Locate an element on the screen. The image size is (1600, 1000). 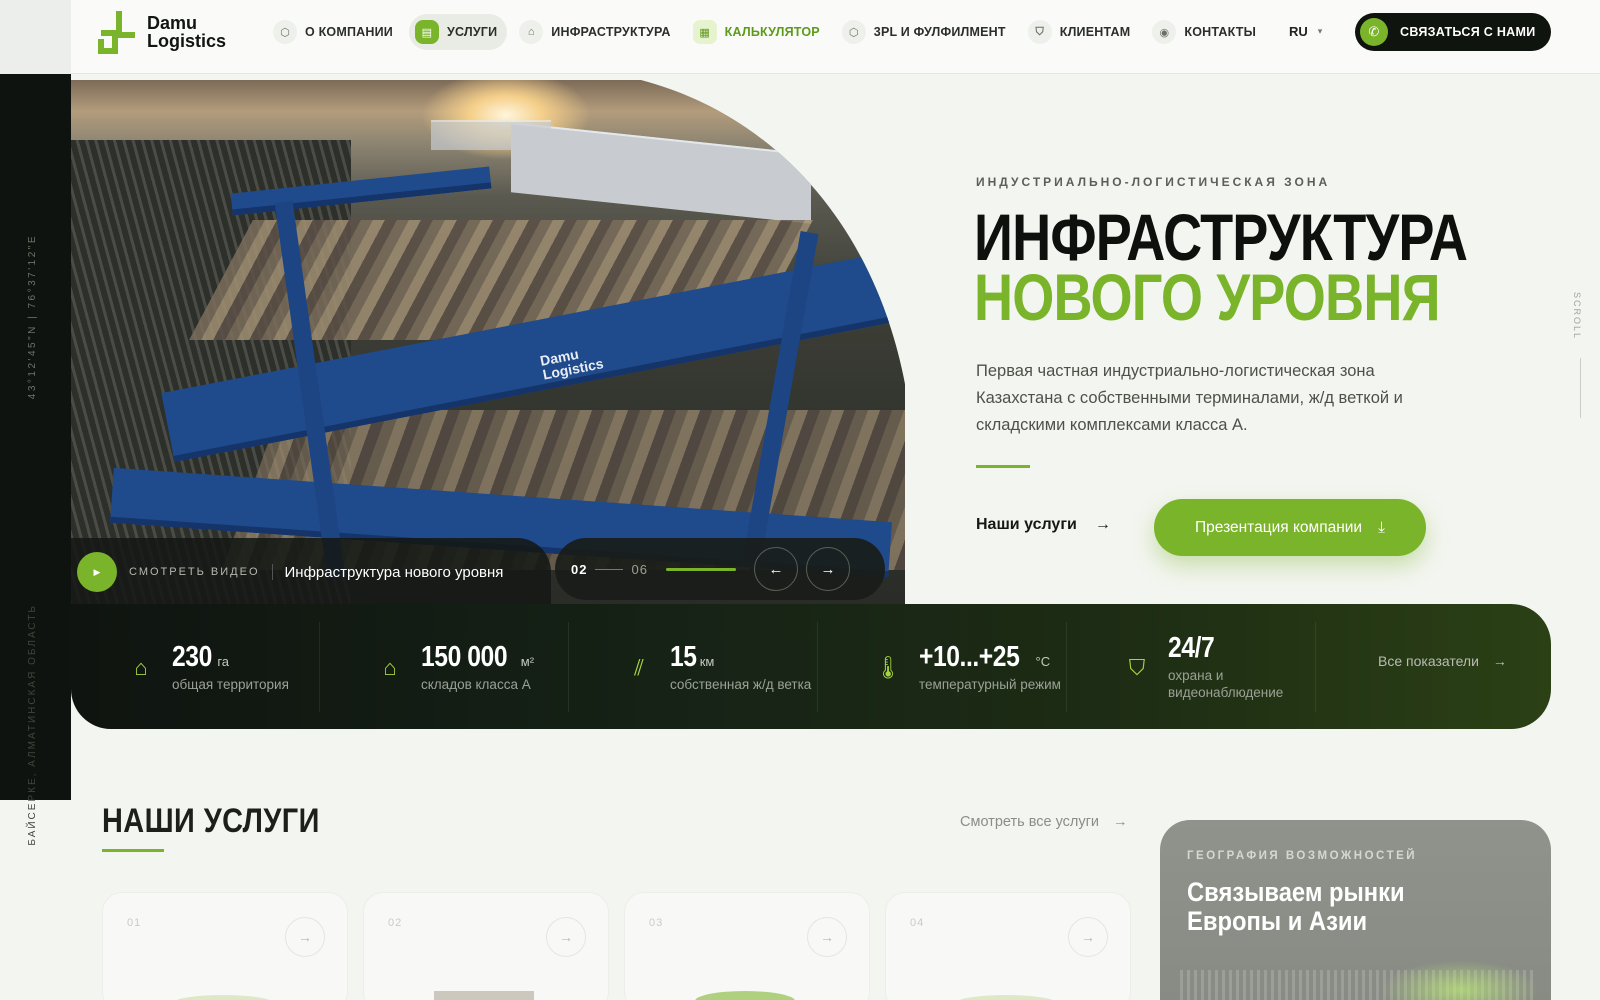
nav-label: ИНФРАСТРУКТУРА is located at coordinates (611, 32).